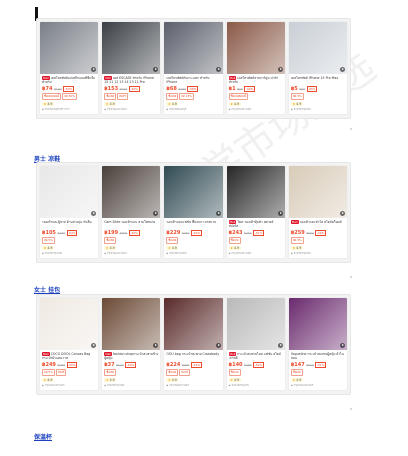 This screenshot has height=456, width=408. What do you see at coordinates (193, 80) in the screenshot?
I see `product-title: เคสโทรศัพท์กันกระแทก สำหรับ iPhone` at bounding box center [193, 80].